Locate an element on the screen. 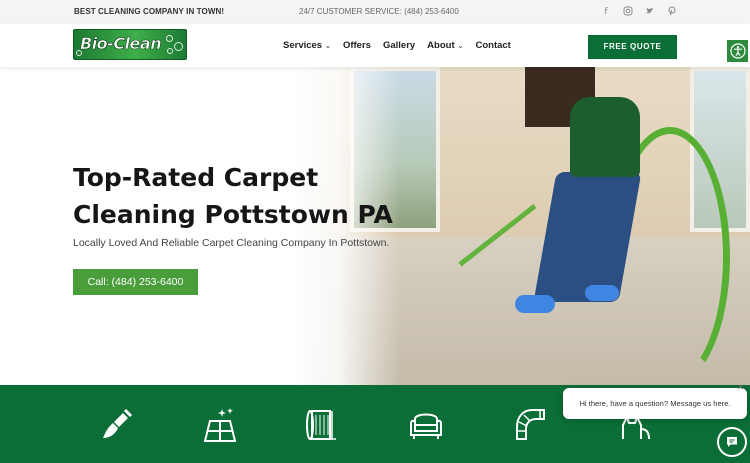 The height and width of the screenshot is (463, 750). bio-clean-logo: Bio-Clean is located at coordinates (130, 44).